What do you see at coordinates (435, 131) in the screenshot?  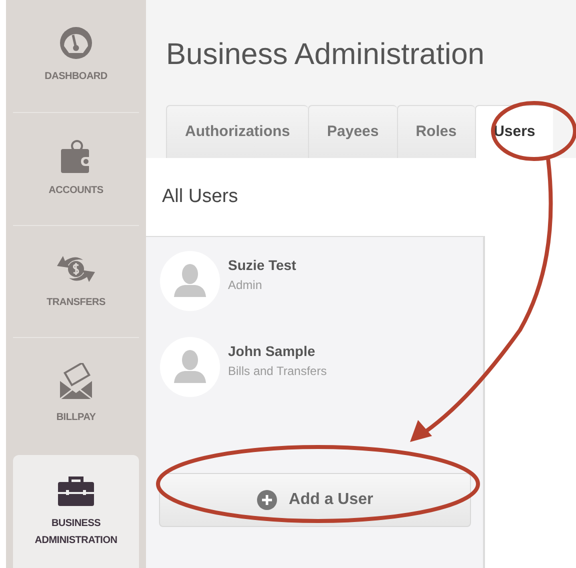 I see `tab: Roles` at bounding box center [435, 131].